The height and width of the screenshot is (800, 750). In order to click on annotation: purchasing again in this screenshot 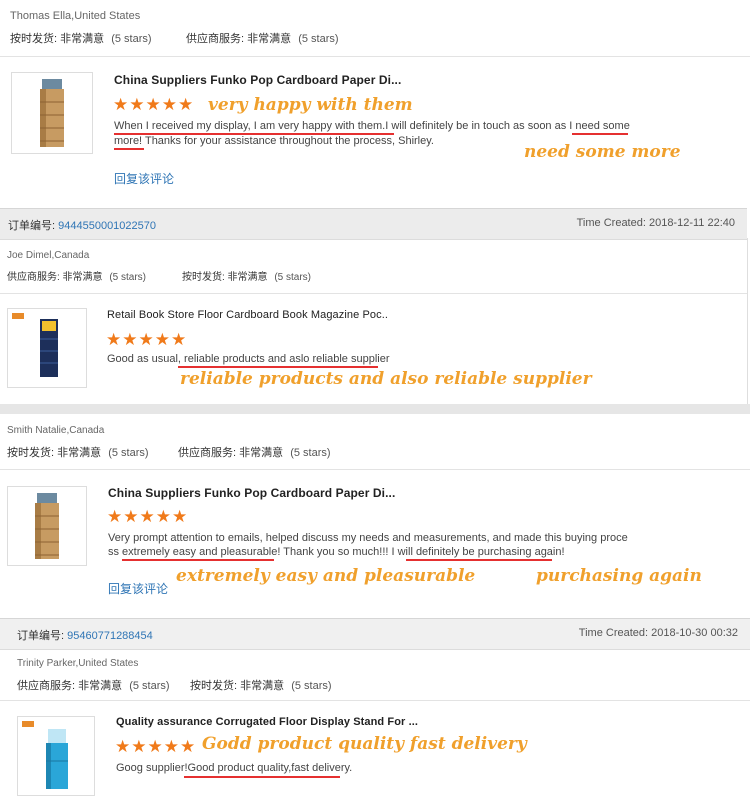, I will do `click(619, 576)`.